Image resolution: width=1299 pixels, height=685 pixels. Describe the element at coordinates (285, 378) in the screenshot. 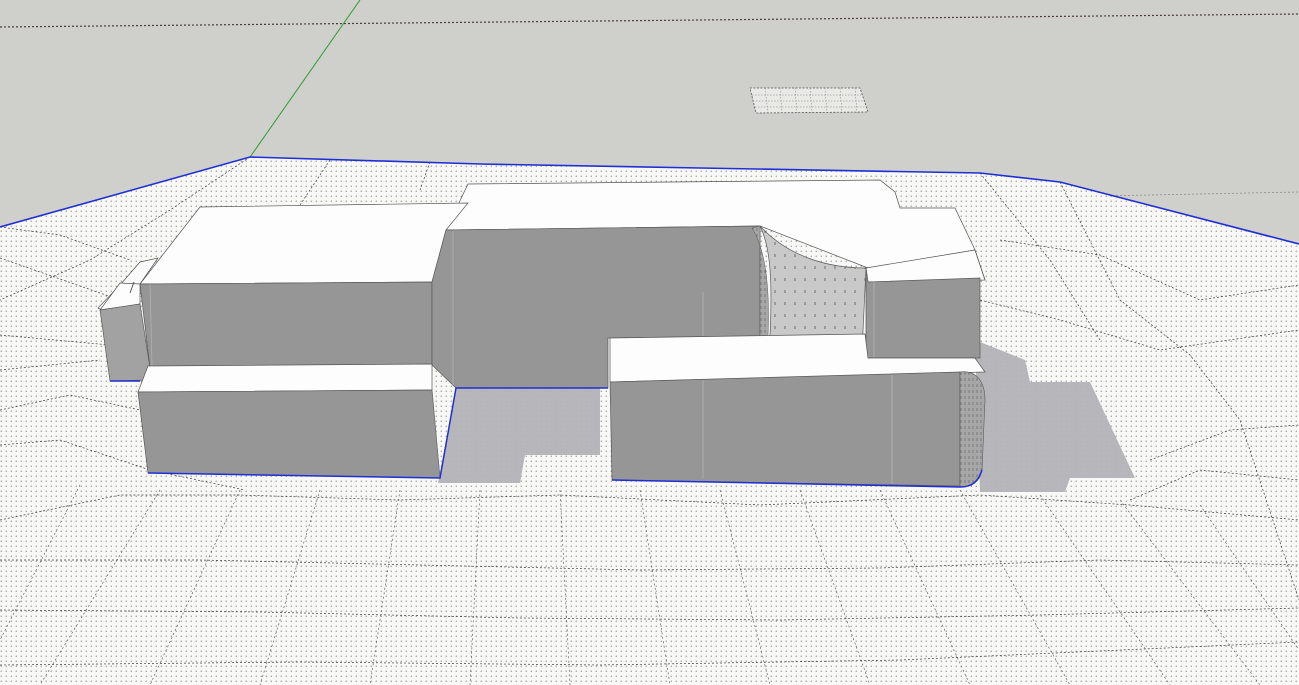

I see `roof-left-lower` at that location.